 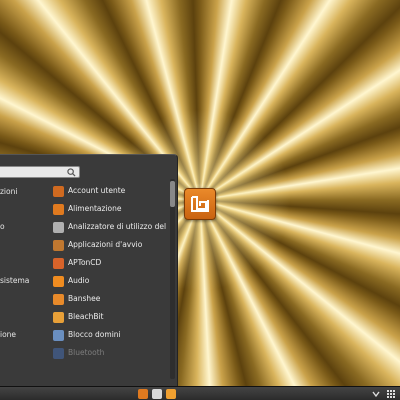 I want to click on domain-block-icon, so click(x=58, y=335).